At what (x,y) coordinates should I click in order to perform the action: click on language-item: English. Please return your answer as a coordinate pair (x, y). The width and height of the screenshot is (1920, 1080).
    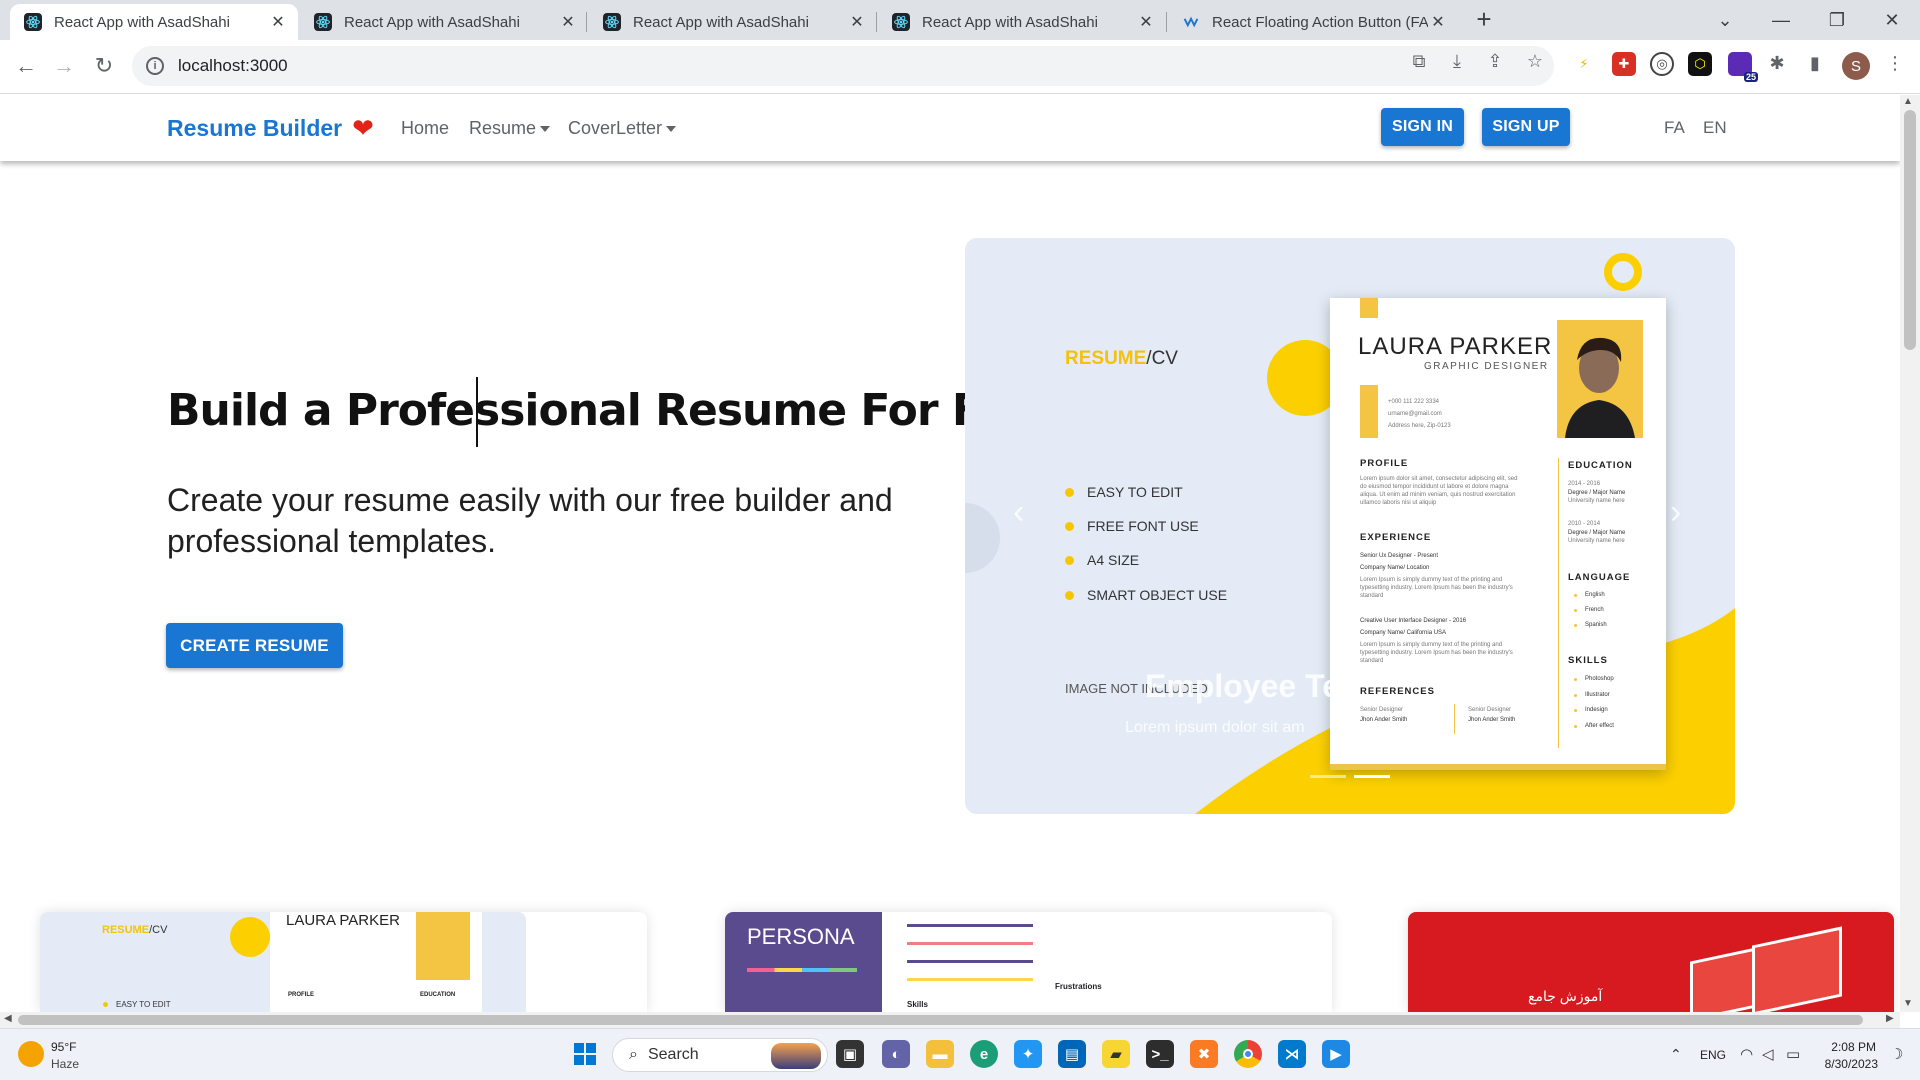
    Looking at the image, I should click on (1589, 595).